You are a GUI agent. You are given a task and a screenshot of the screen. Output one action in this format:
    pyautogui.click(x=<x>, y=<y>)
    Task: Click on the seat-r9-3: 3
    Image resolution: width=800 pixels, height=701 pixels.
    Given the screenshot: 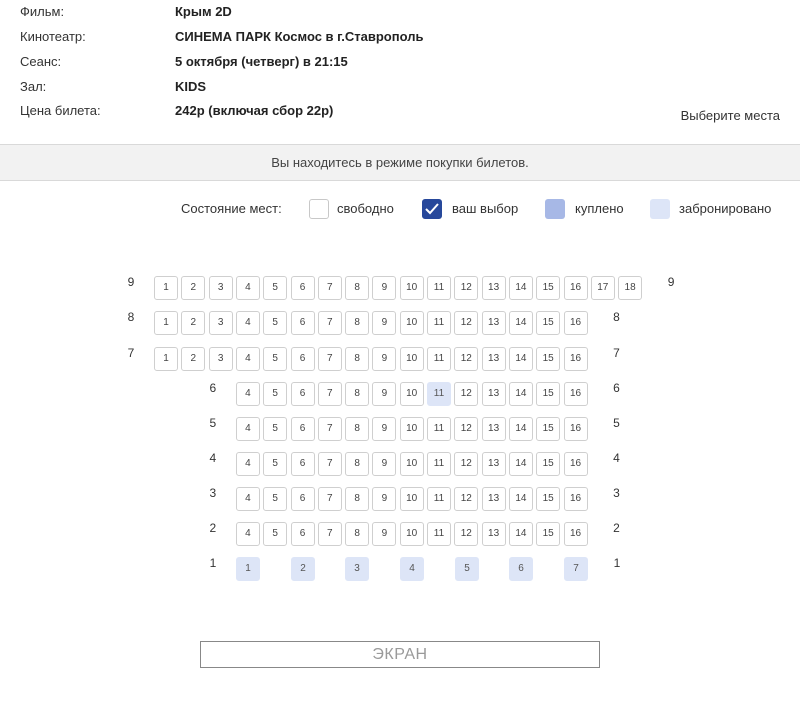 What is the action you would take?
    pyautogui.click(x=220, y=288)
    